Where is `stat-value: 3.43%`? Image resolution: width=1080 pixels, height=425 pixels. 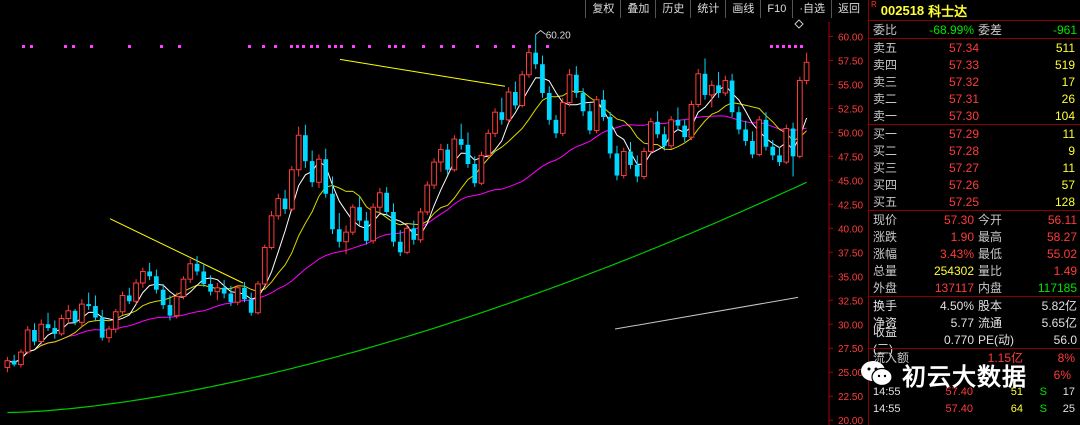 stat-value: 3.43% is located at coordinates (956, 253).